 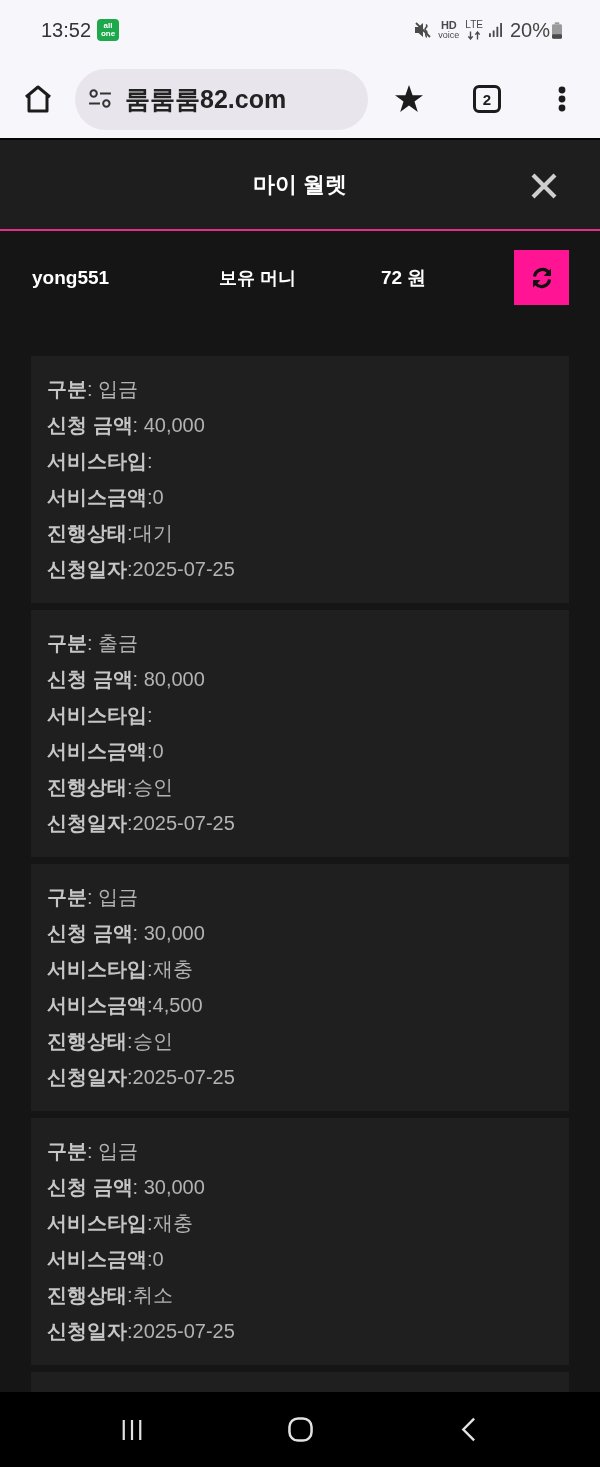 I want to click on back-chevron-icon, so click(x=468, y=1429).